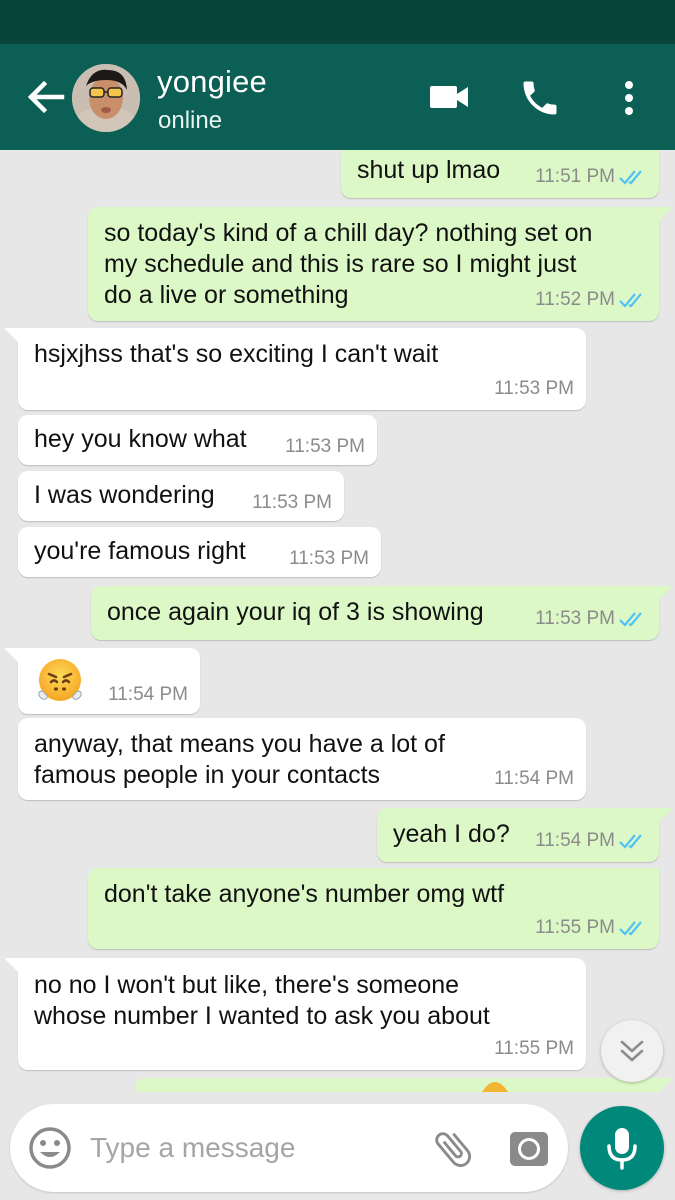 The height and width of the screenshot is (1200, 675). What do you see at coordinates (575, 299) in the screenshot?
I see `message-time: 11:52 PM` at bounding box center [575, 299].